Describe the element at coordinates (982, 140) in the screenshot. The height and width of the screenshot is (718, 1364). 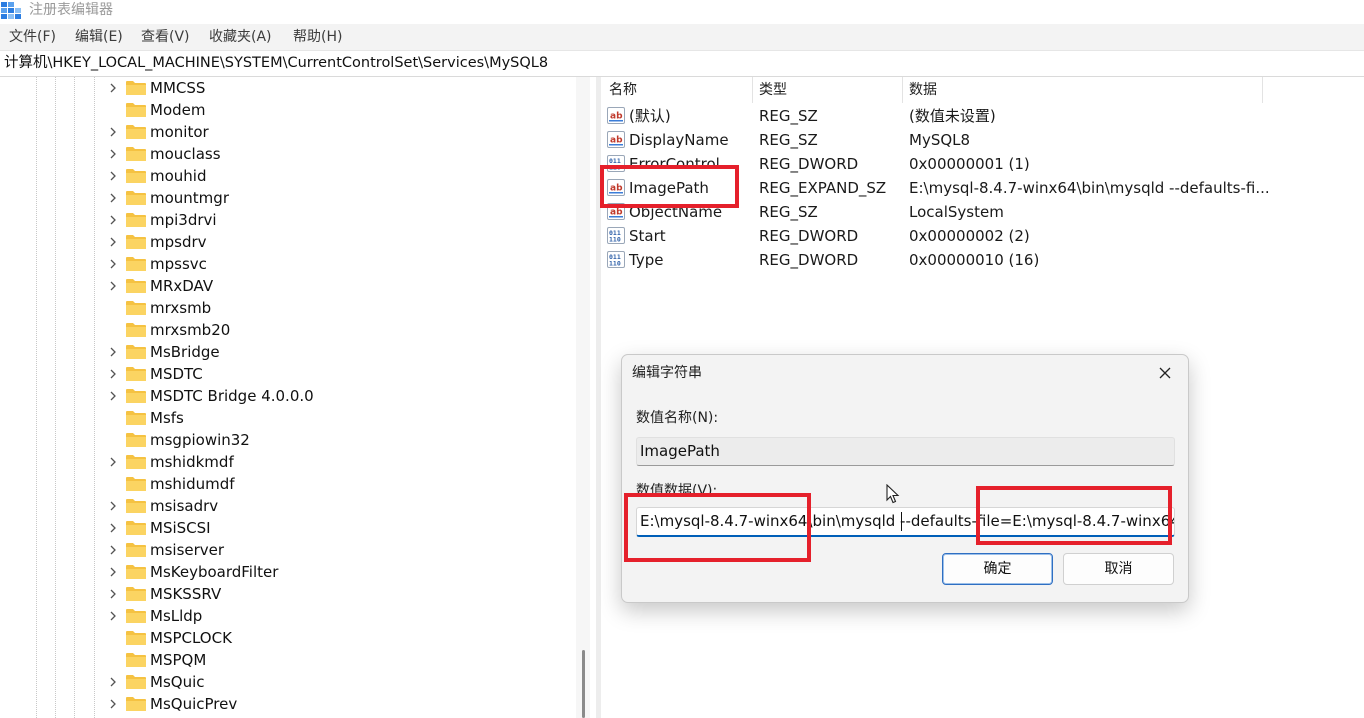
I see `value-row: ab DisplayName REG_SZ MySQL8` at that location.